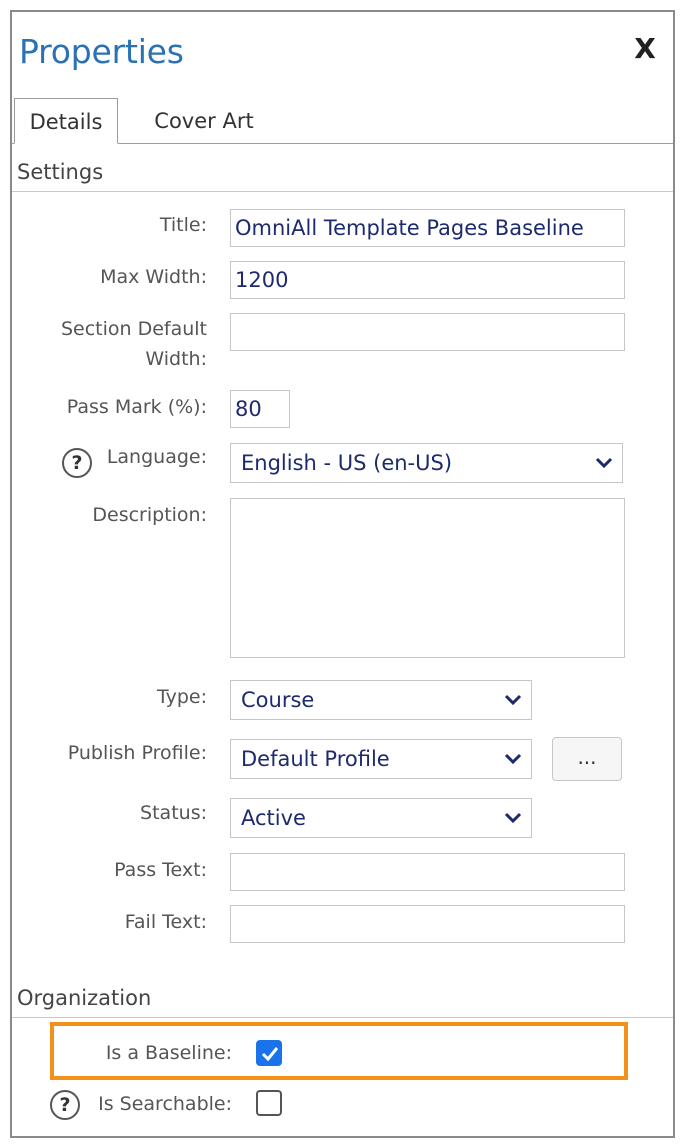  Describe the element at coordinates (342, 121) in the screenshot. I see `tab-bar: Details Cover Art` at that location.